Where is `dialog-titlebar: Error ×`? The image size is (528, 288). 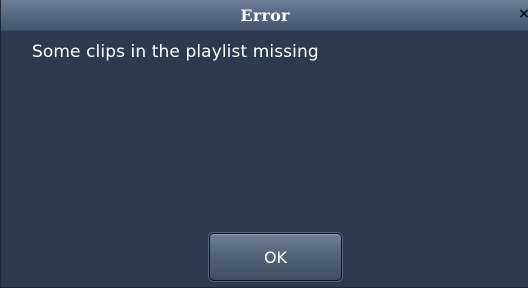 dialog-titlebar: Error × is located at coordinates (264, 15).